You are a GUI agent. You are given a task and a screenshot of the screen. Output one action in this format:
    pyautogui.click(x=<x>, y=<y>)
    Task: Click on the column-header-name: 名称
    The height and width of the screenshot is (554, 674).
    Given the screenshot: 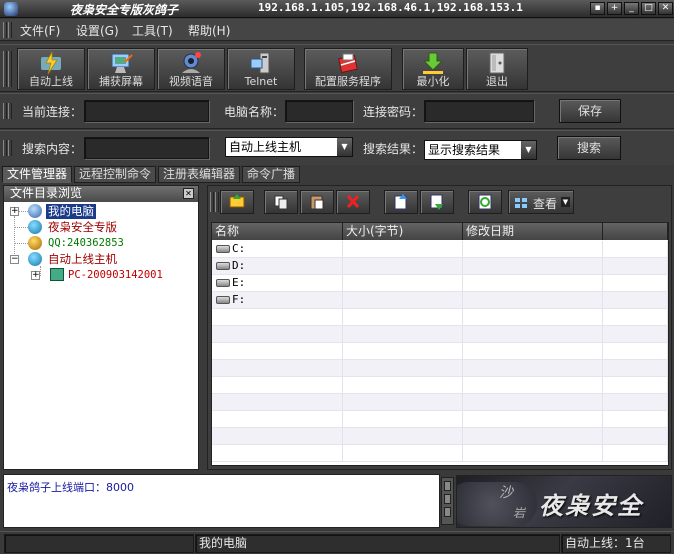 What is the action you would take?
    pyautogui.click(x=277, y=231)
    